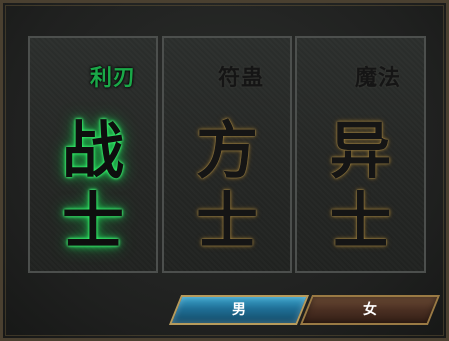 Image resolution: width=449 pixels, height=341 pixels. What do you see at coordinates (360, 150) in the screenshot?
I see `class-name-mage-top: 异` at bounding box center [360, 150].